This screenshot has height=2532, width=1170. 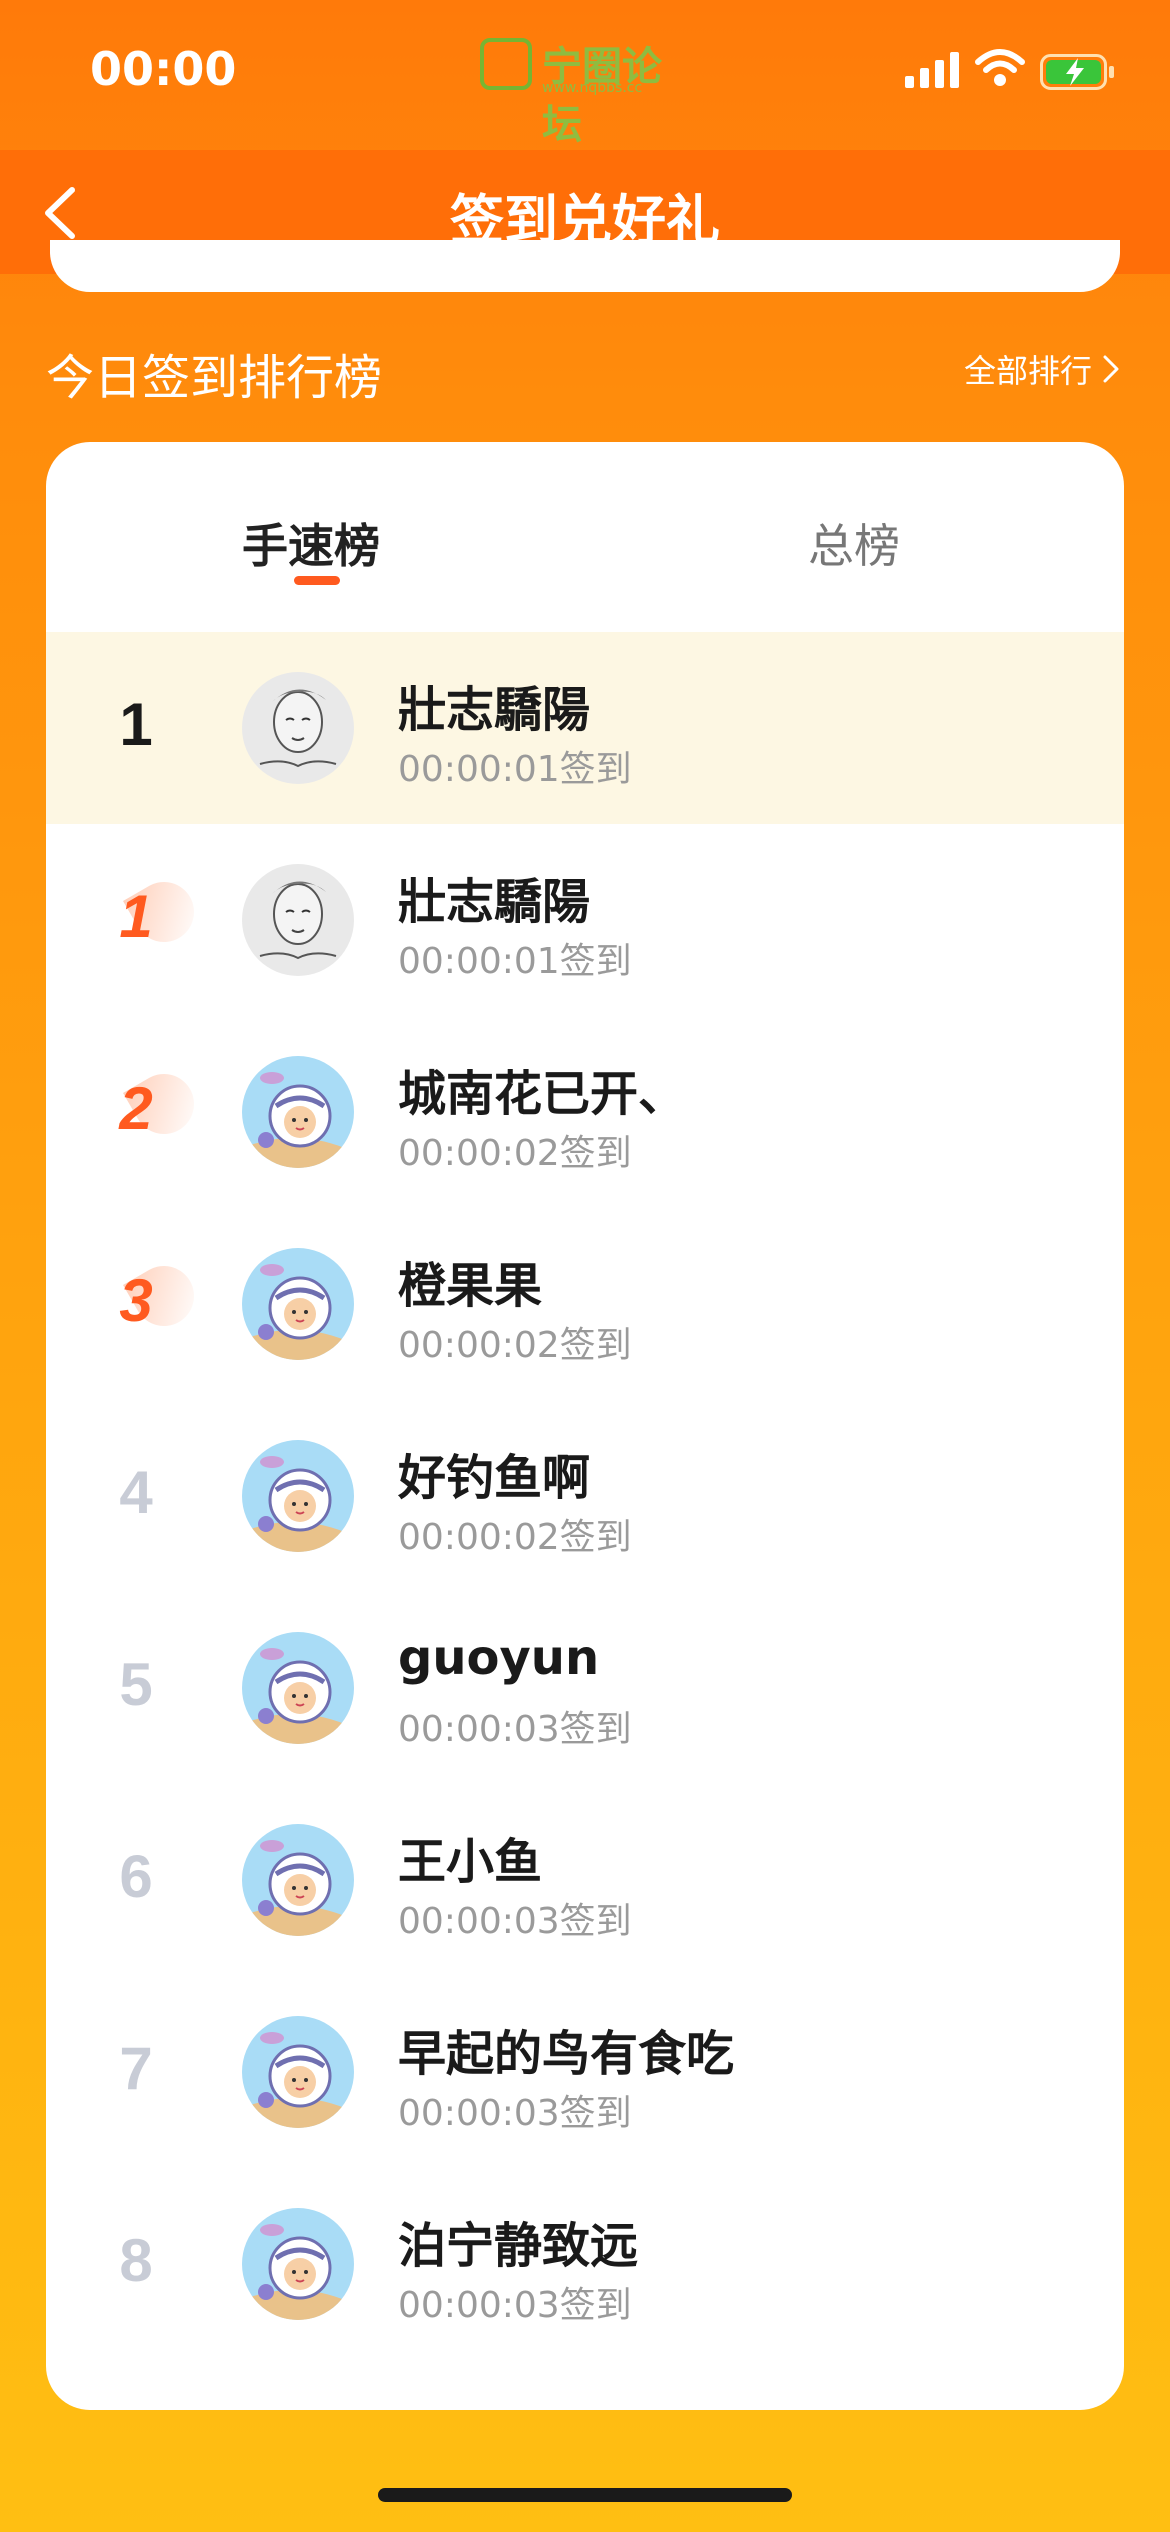 What do you see at coordinates (311, 543) in the screenshot?
I see `tab-speed: 手速榜` at bounding box center [311, 543].